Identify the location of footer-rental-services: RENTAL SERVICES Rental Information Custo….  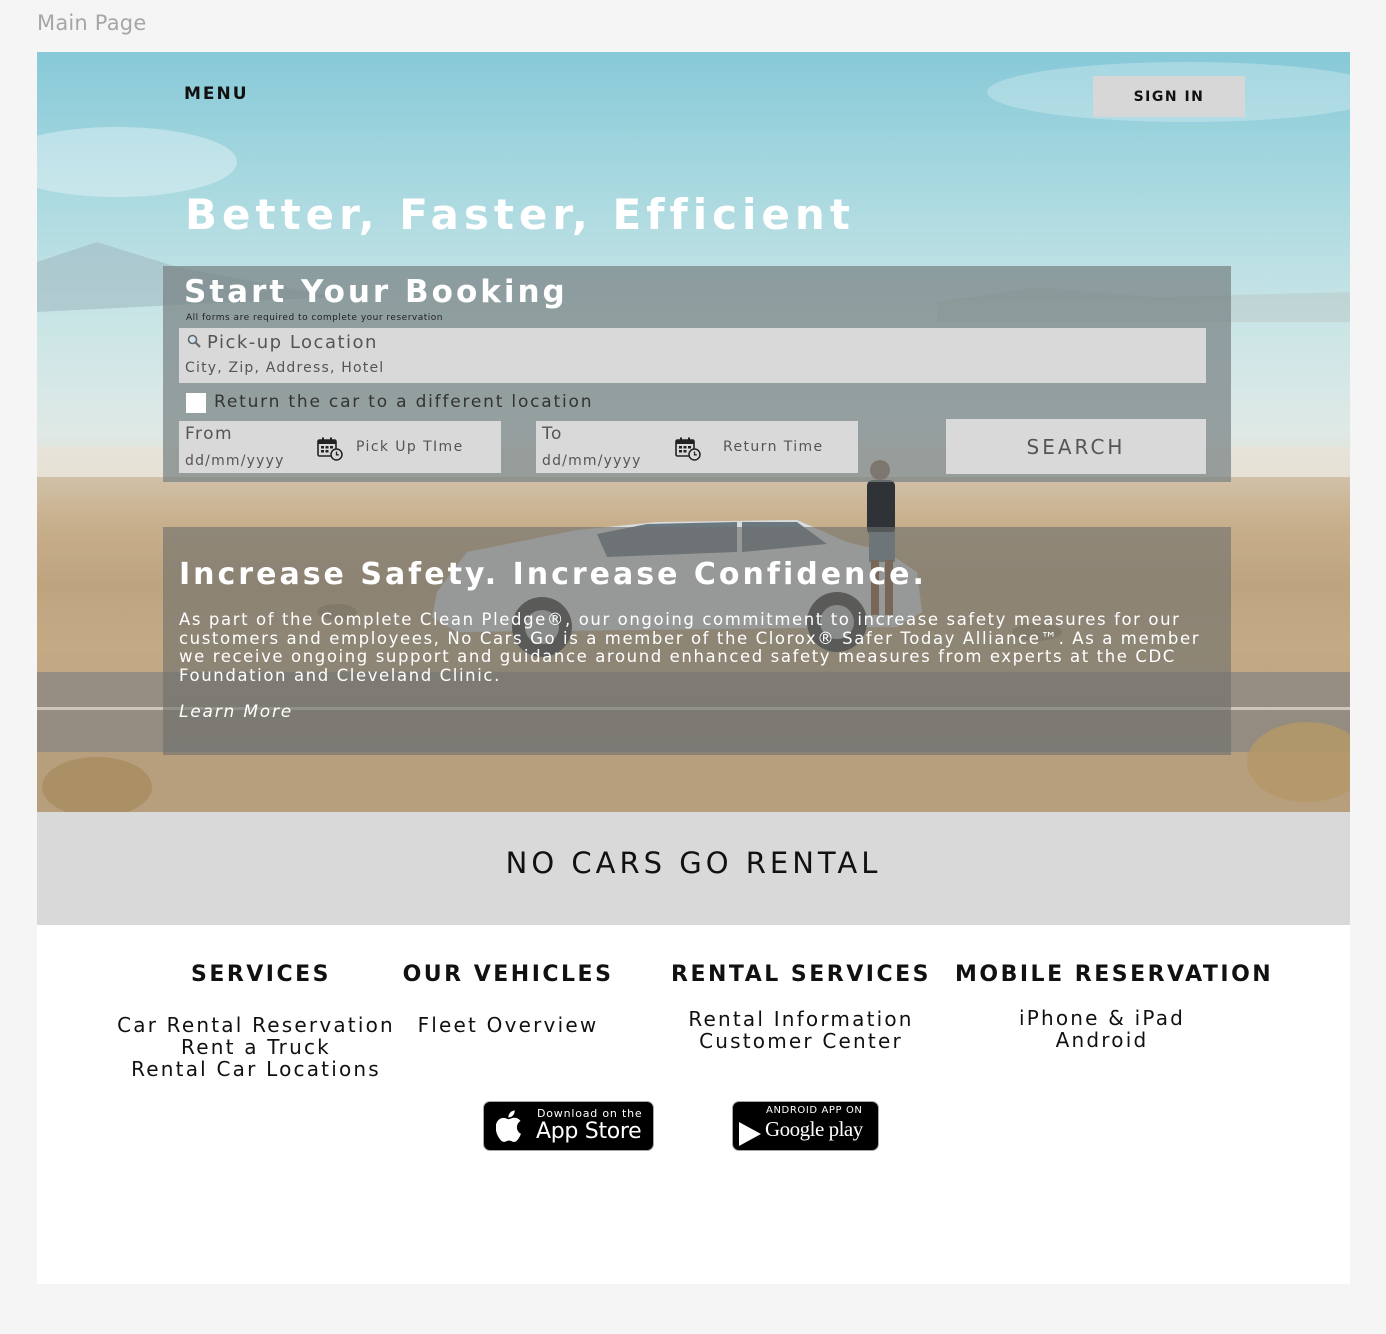
(801, 1007).